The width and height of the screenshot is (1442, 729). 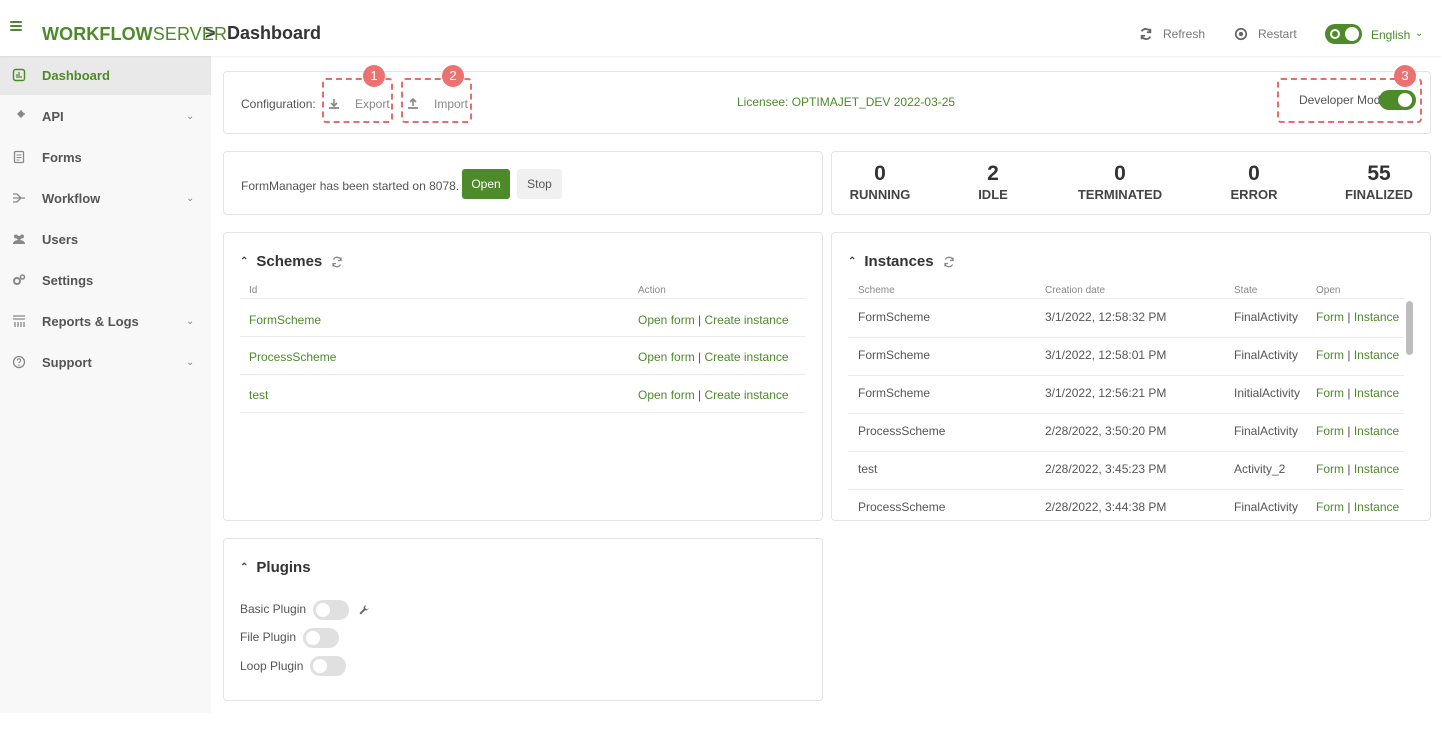 I want to click on form-manager-open-button: Open, so click(x=486, y=184).